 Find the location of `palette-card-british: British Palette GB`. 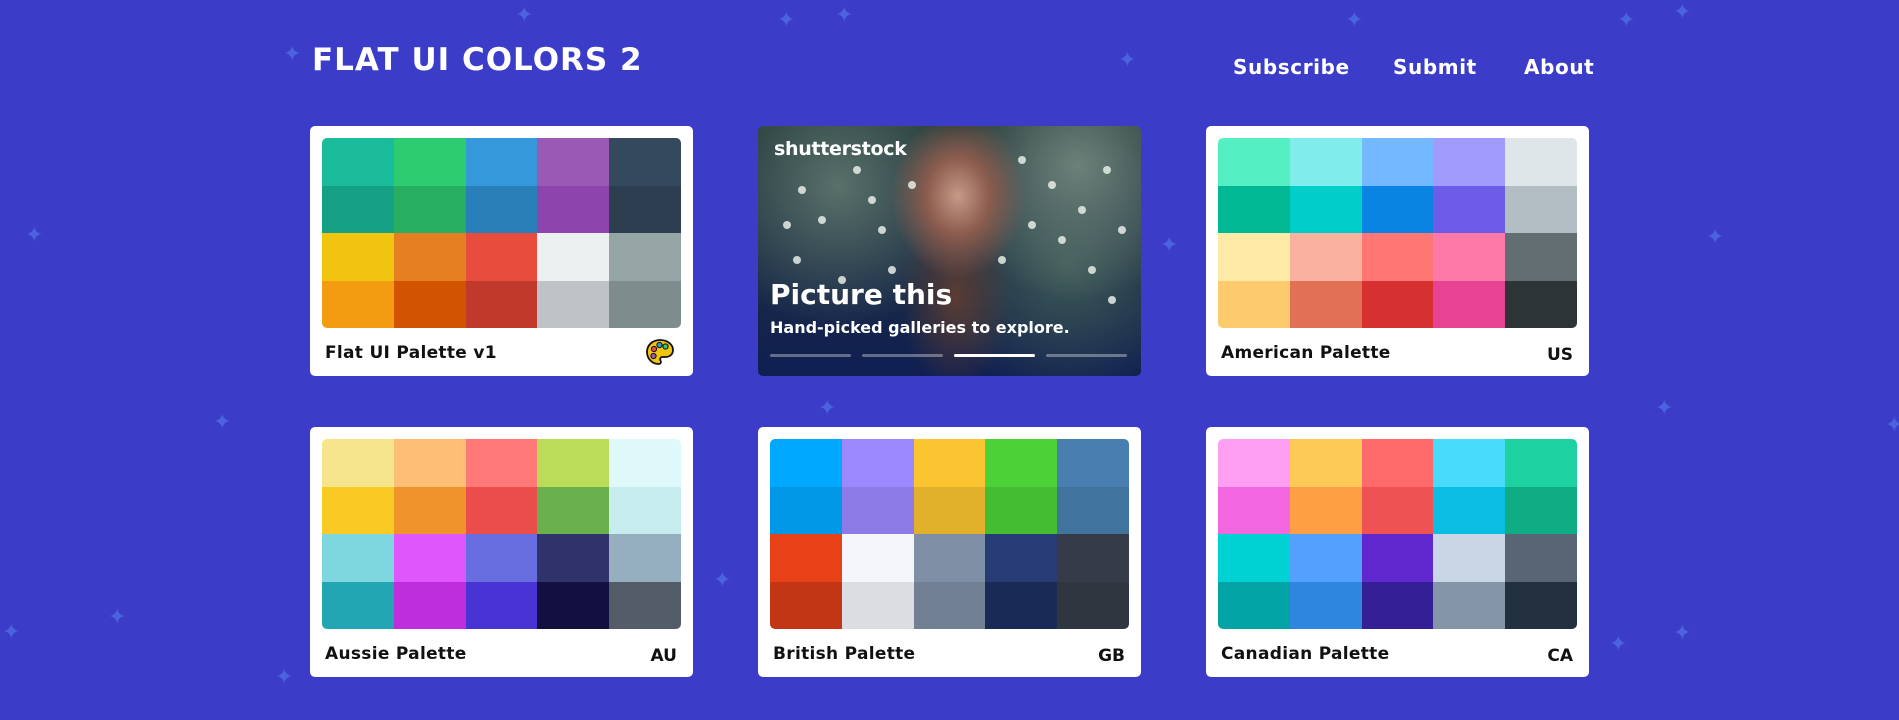

palette-card-british: British Palette GB is located at coordinates (949, 552).